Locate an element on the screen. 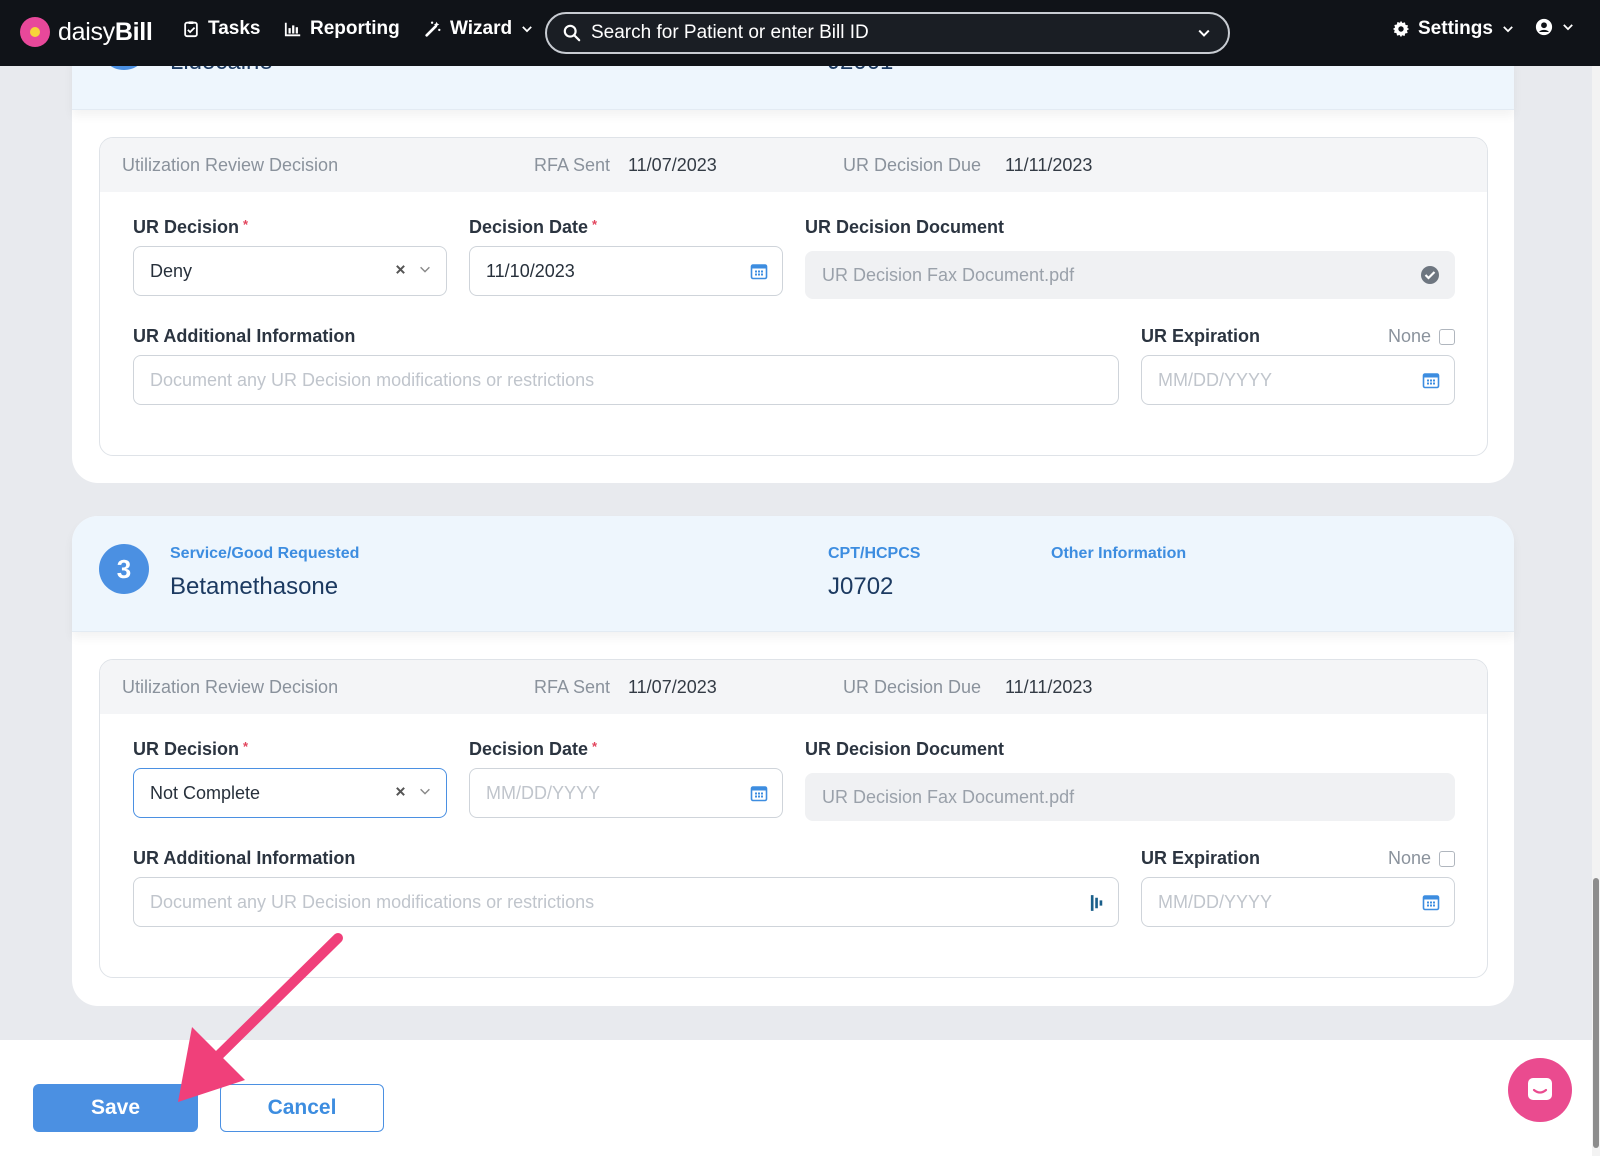  ur-decision-select: Not Complete is located at coordinates (290, 793).